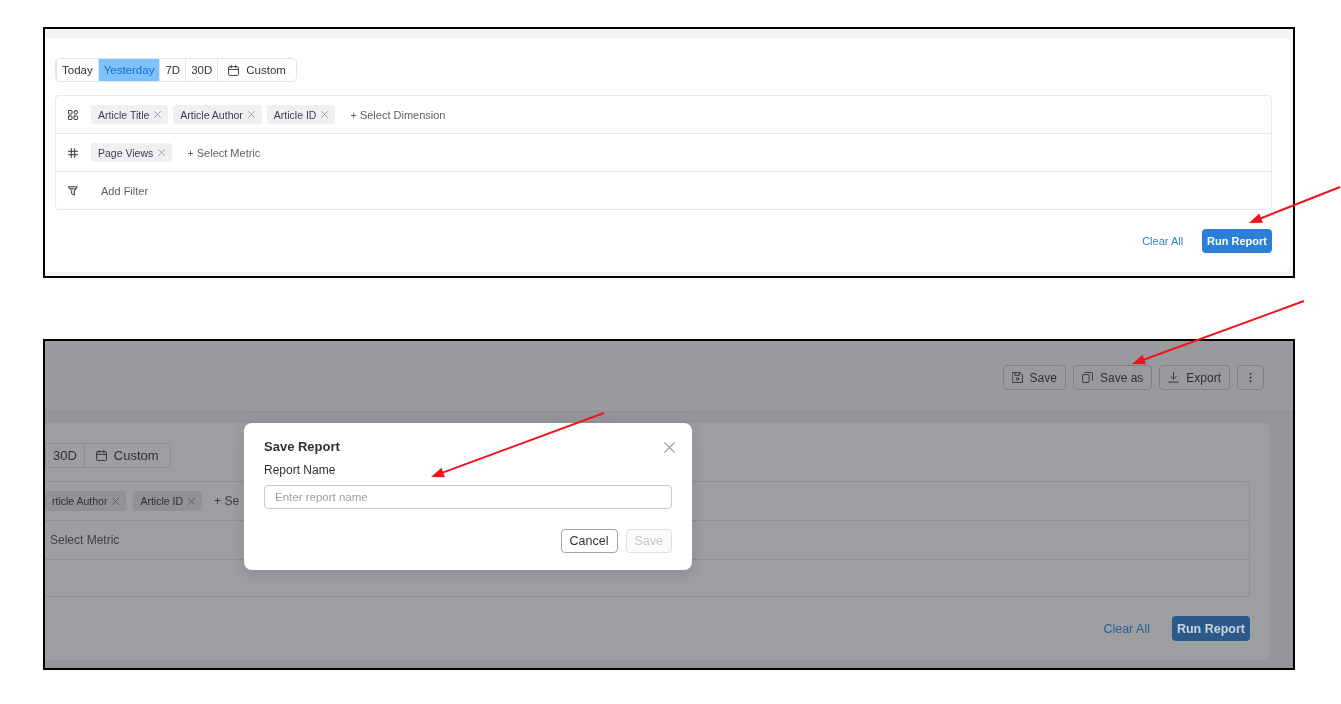 This screenshot has width=1341, height=704. I want to click on date-range-tab: 7D, so click(172, 70).